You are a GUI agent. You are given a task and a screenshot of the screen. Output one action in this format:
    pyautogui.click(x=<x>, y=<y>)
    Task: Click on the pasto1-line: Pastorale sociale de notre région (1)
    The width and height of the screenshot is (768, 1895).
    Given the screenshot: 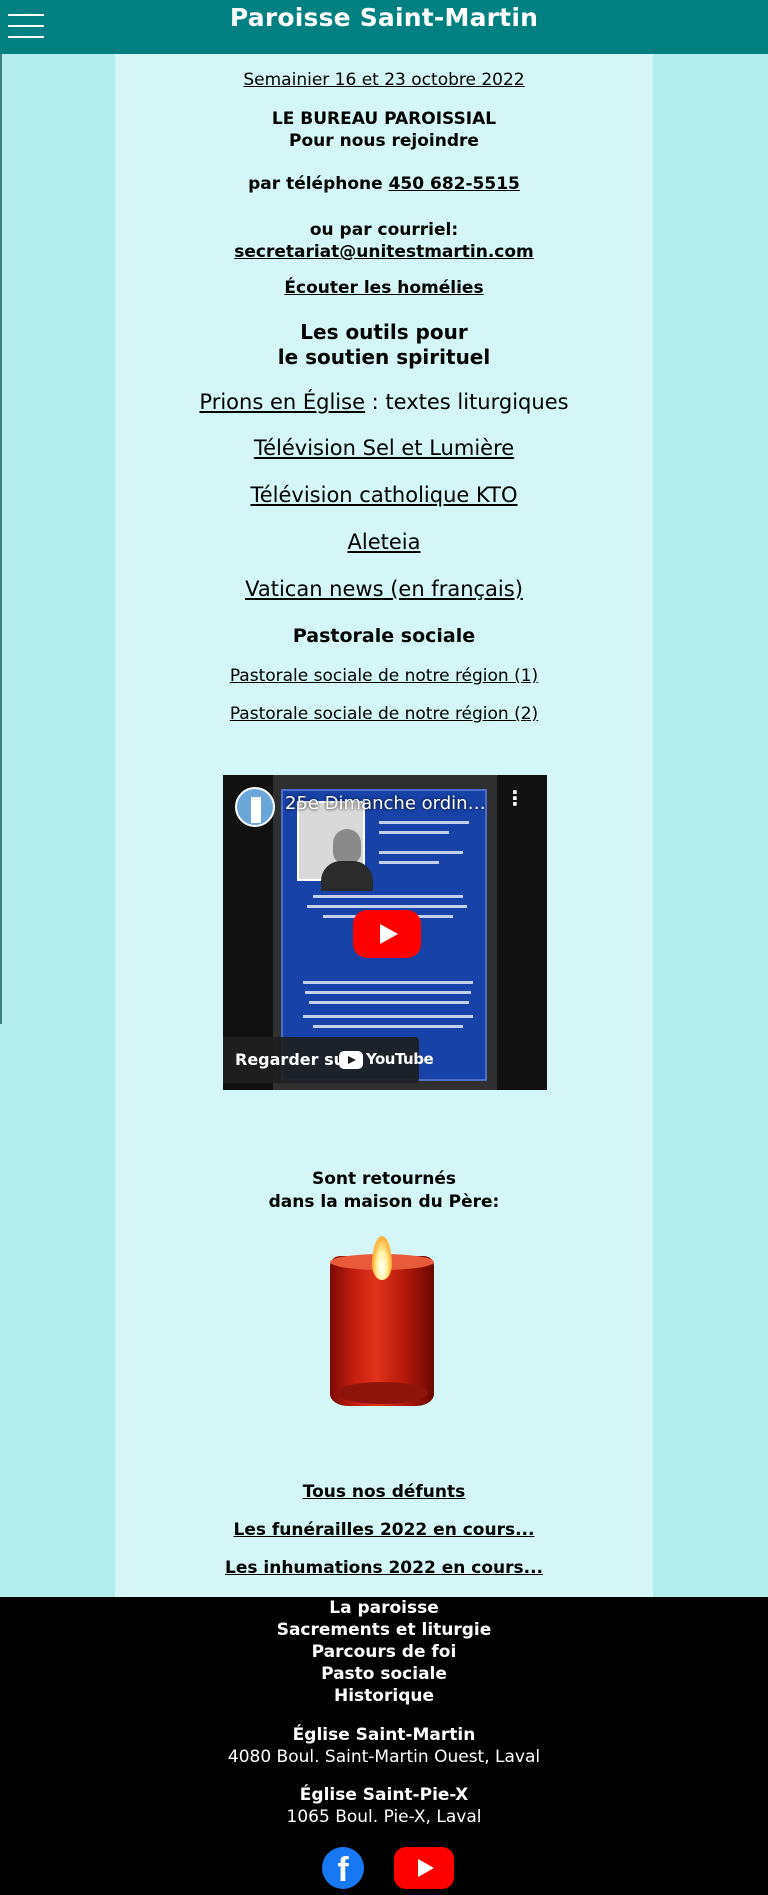 What is the action you would take?
    pyautogui.click(x=384, y=676)
    